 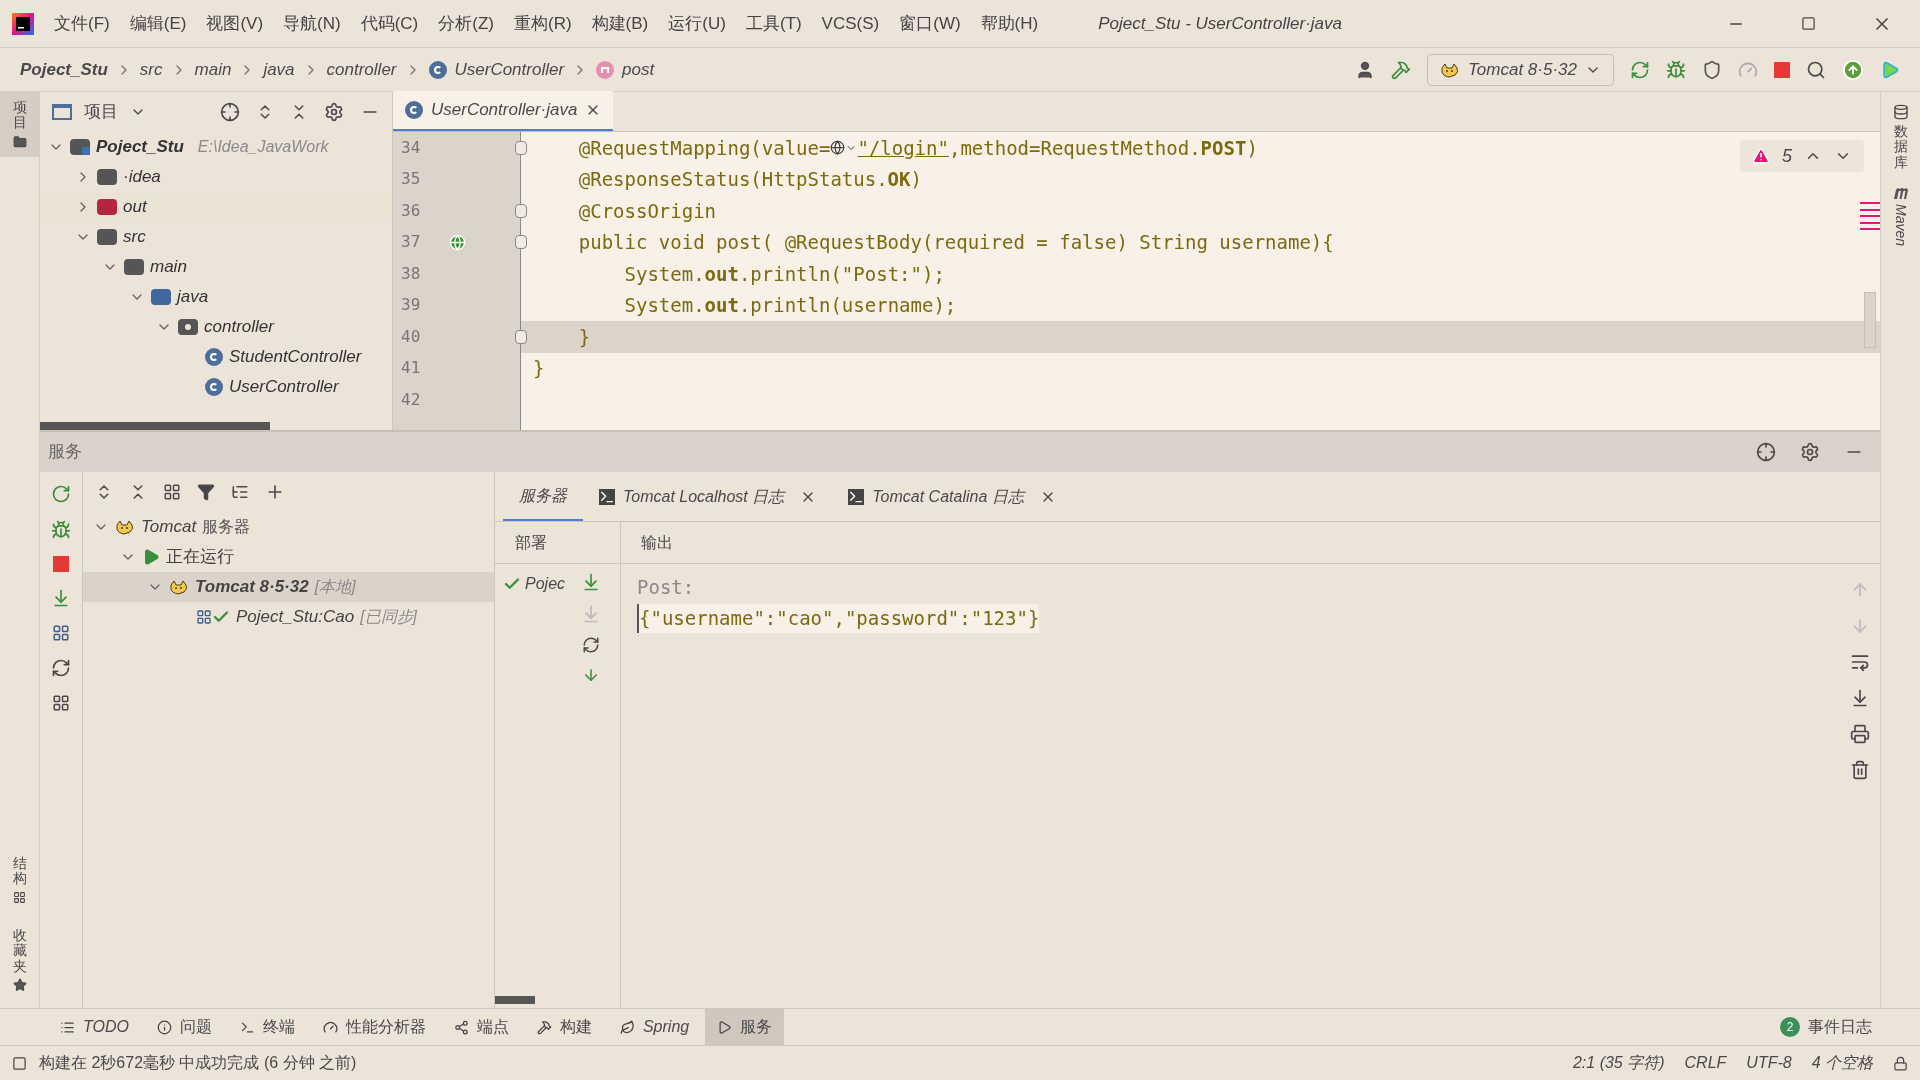 I want to click on console-tab: Tomcat Catalina 日志, so click(x=952, y=496).